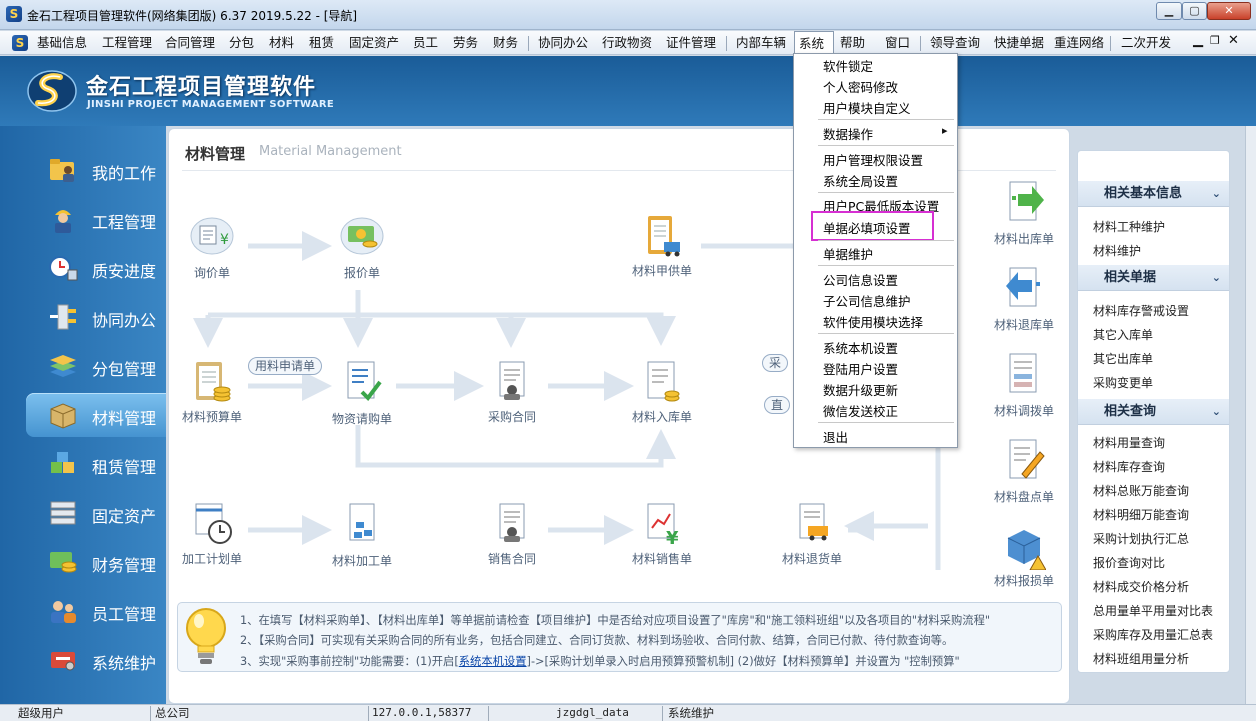  What do you see at coordinates (1198, 40) in the screenshot?
I see `mdi-minimize-button: ▁` at bounding box center [1198, 40].